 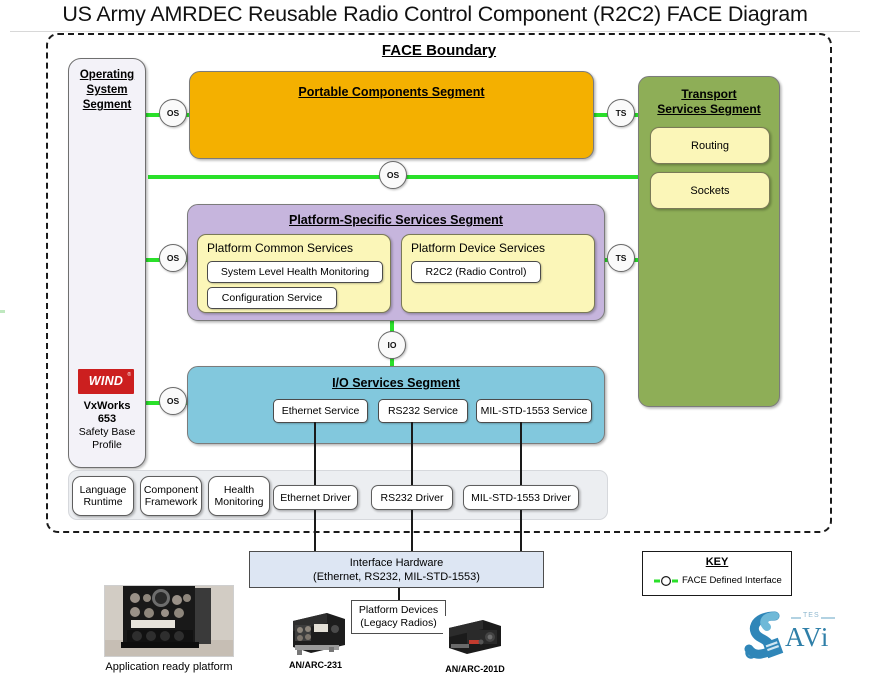 I want to click on platform-devices-box: Platform Devices (Legacy Radios), so click(x=398, y=617).